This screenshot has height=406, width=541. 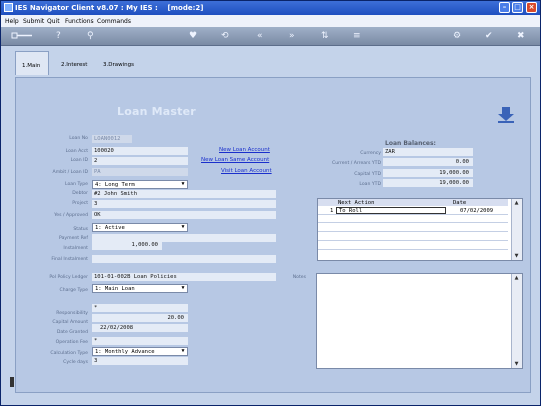 What do you see at coordinates (299, 277) in the screenshot?
I see `notes-label: Notes` at bounding box center [299, 277].